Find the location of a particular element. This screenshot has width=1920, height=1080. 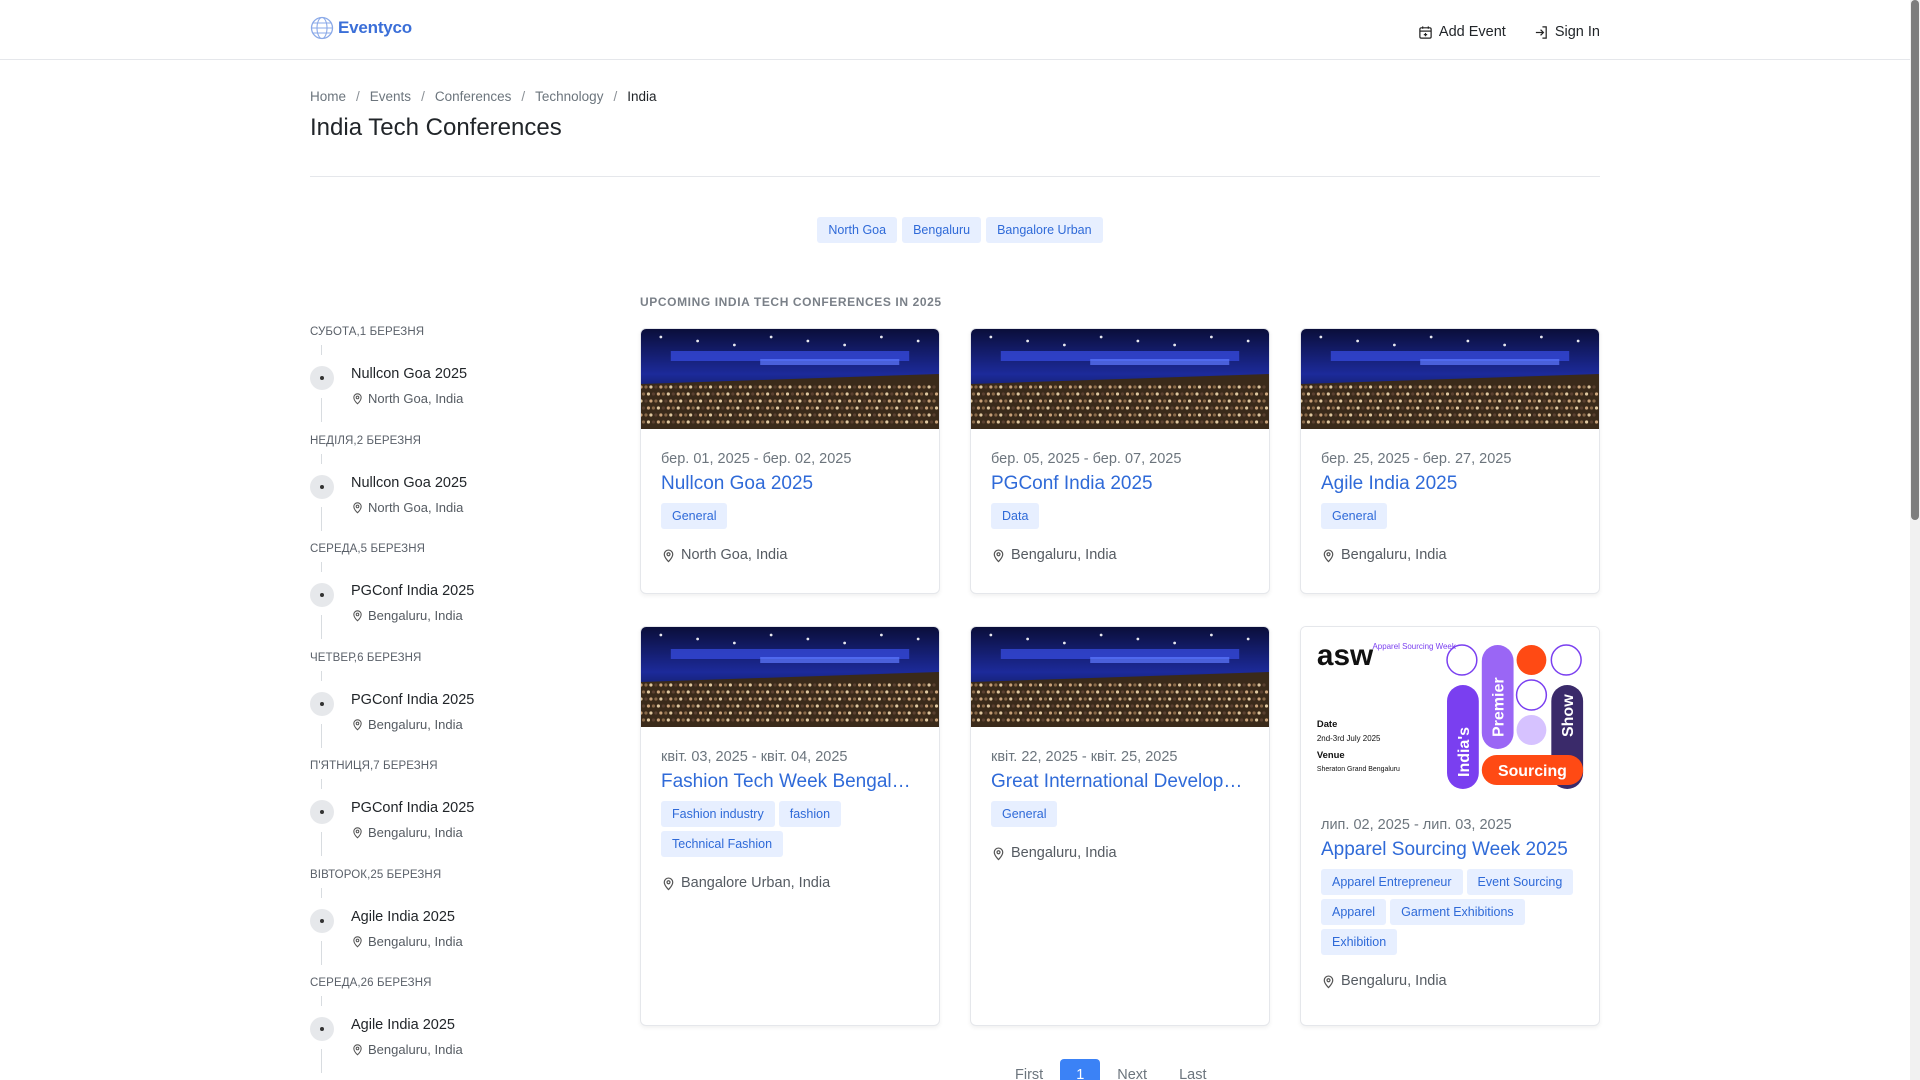

asw-word-3: Show is located at coordinates (1568, 715).